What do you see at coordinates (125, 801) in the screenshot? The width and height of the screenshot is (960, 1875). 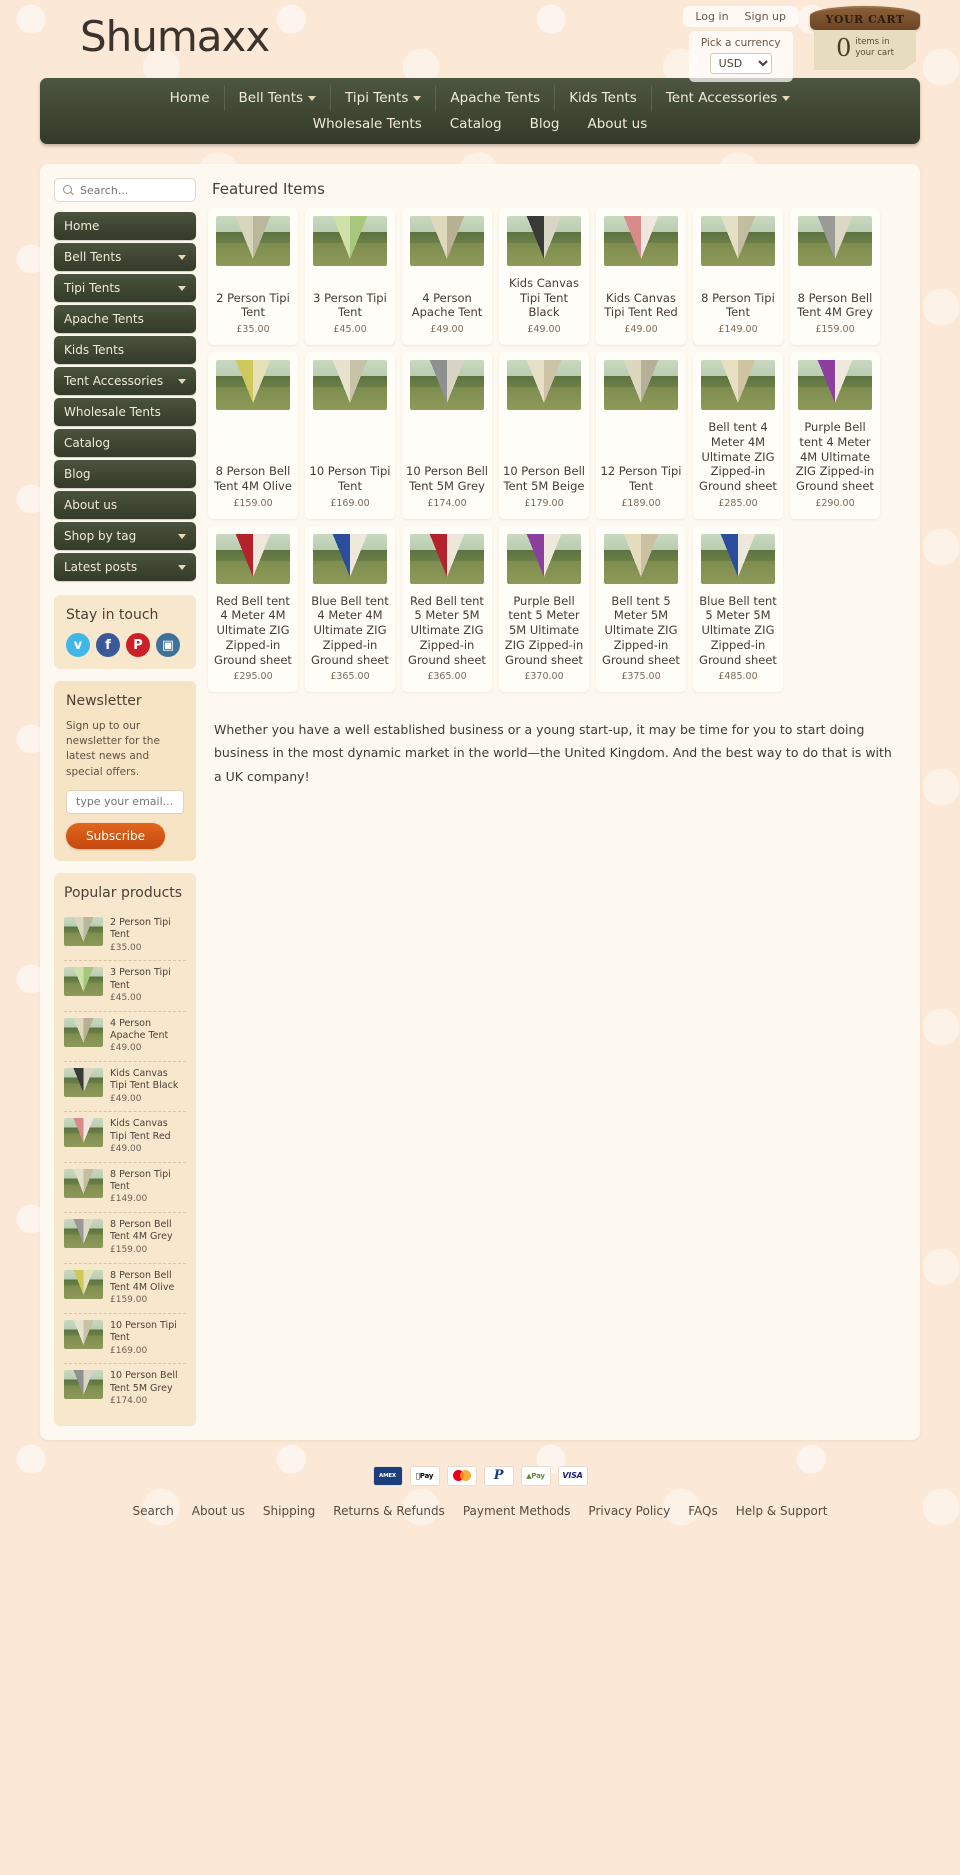 I see `newsletter-email-input` at bounding box center [125, 801].